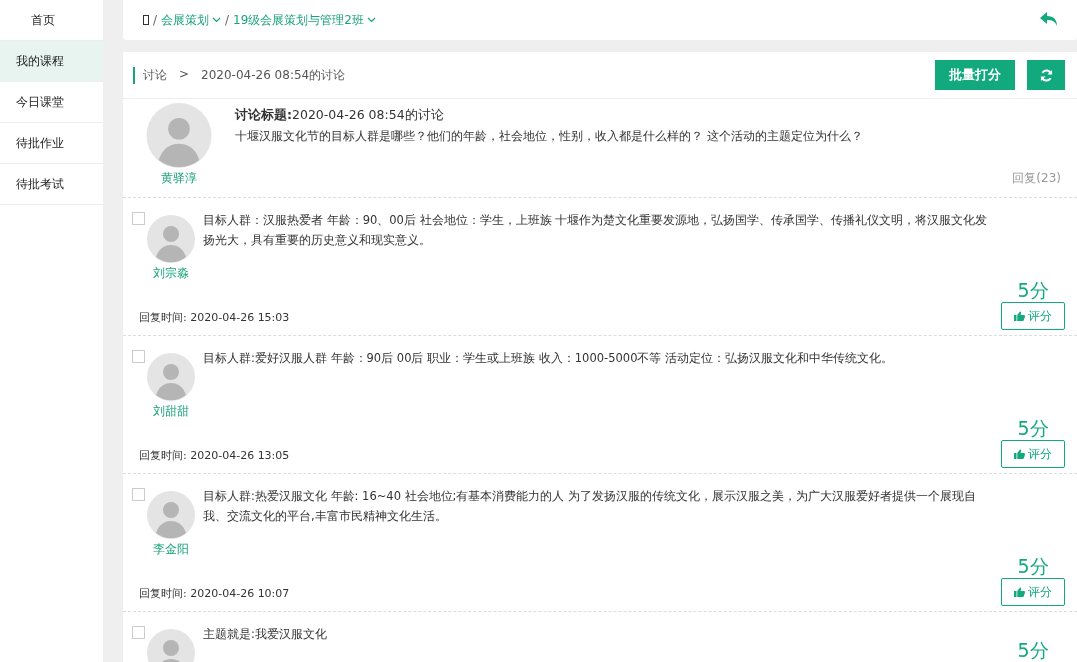 The width and height of the screenshot is (1077, 662). I want to click on refresh-button, so click(1046, 75).